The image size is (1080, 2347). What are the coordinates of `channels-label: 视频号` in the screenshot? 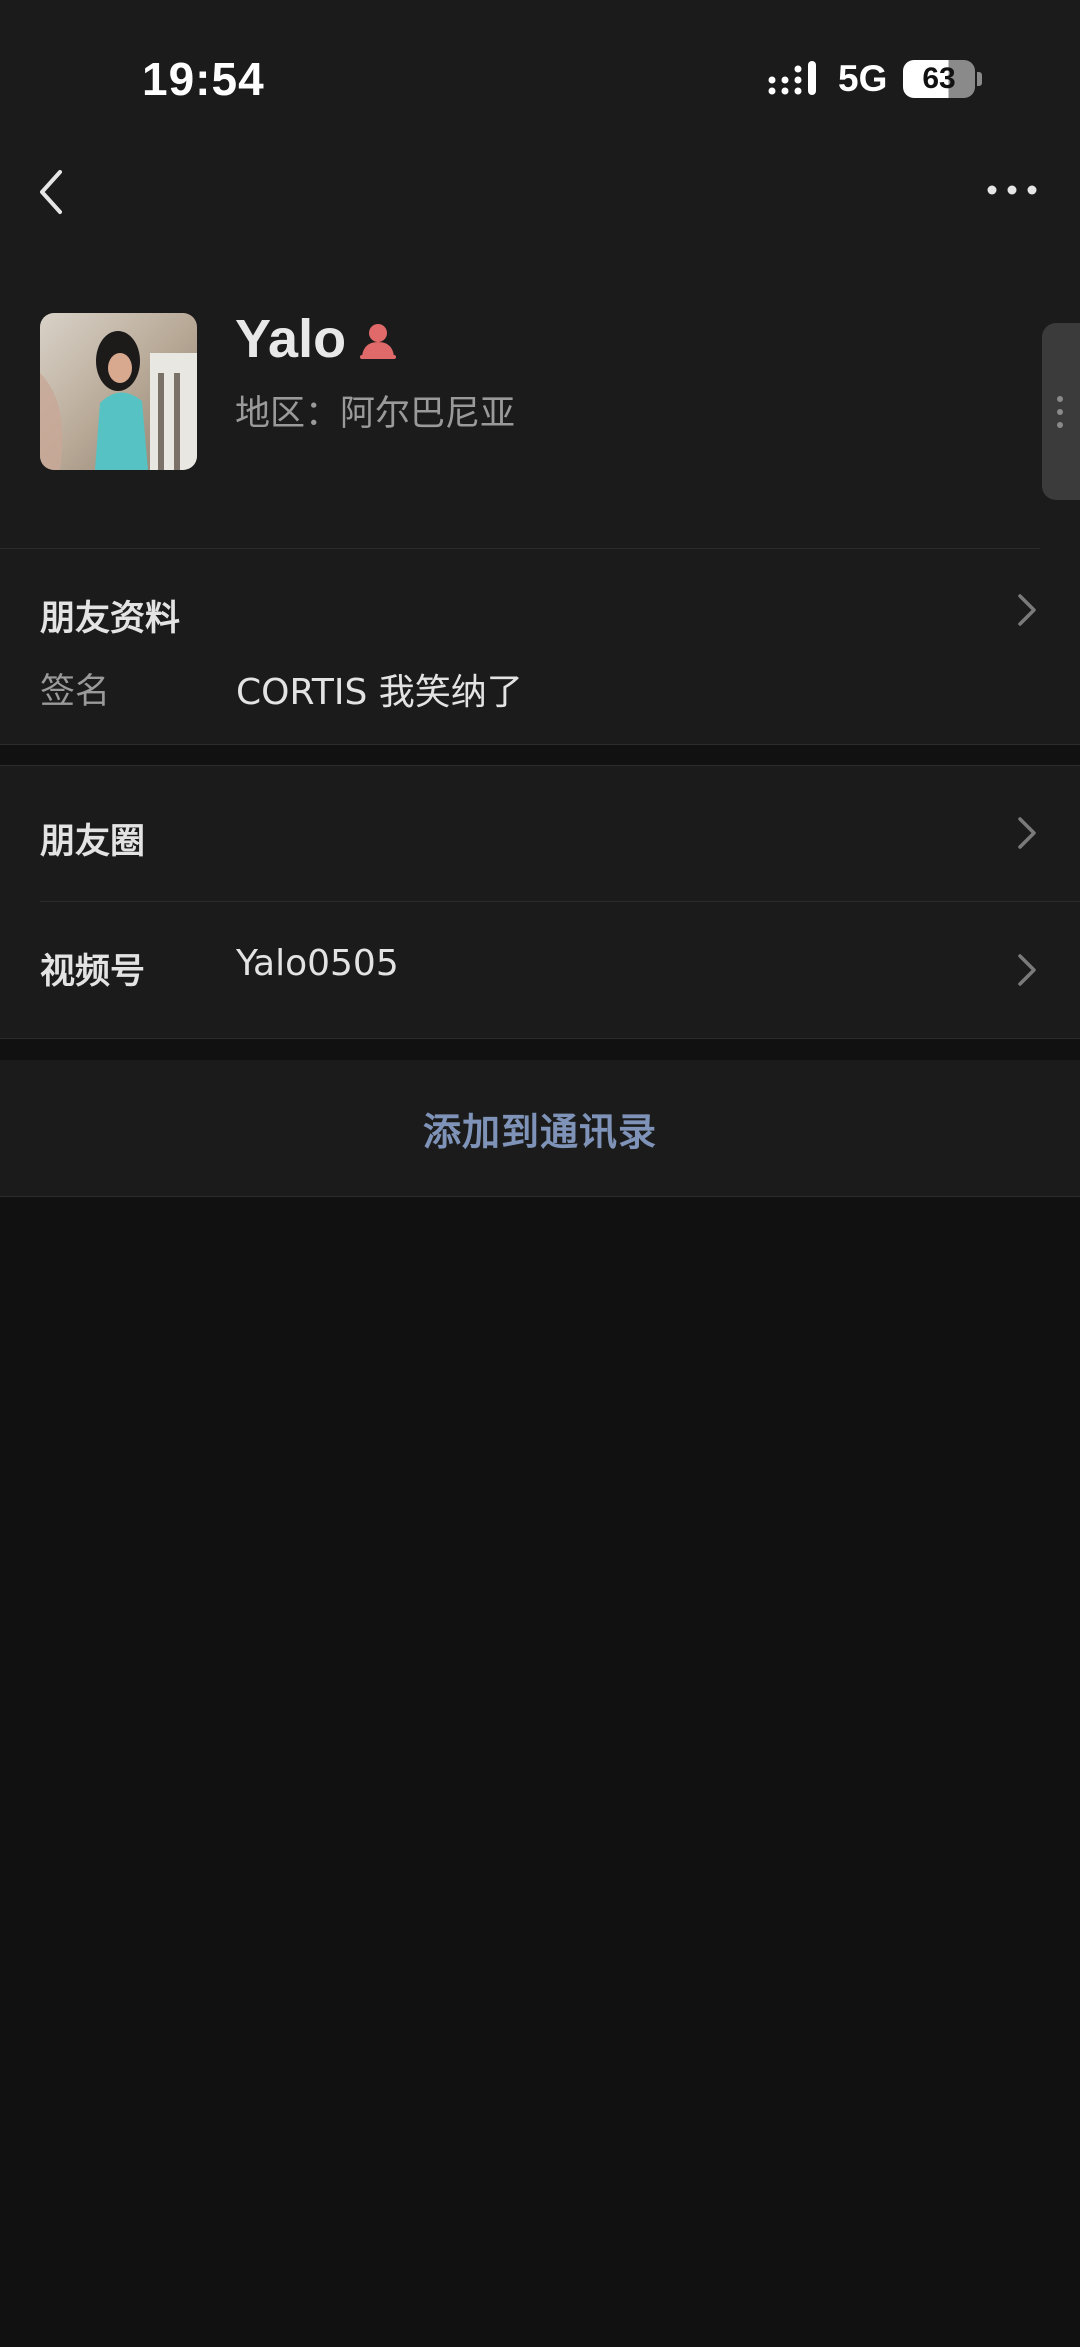 It's located at (92, 968).